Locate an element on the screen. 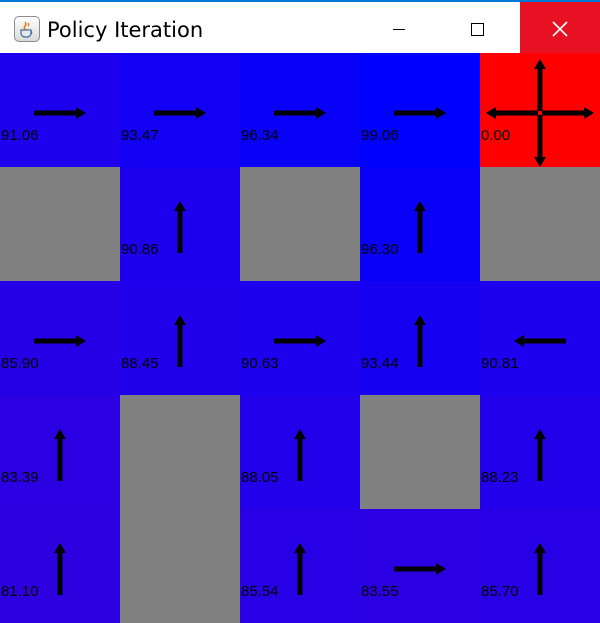 The image size is (600, 623). state-value-label: 91.06 is located at coordinates (20, 135).